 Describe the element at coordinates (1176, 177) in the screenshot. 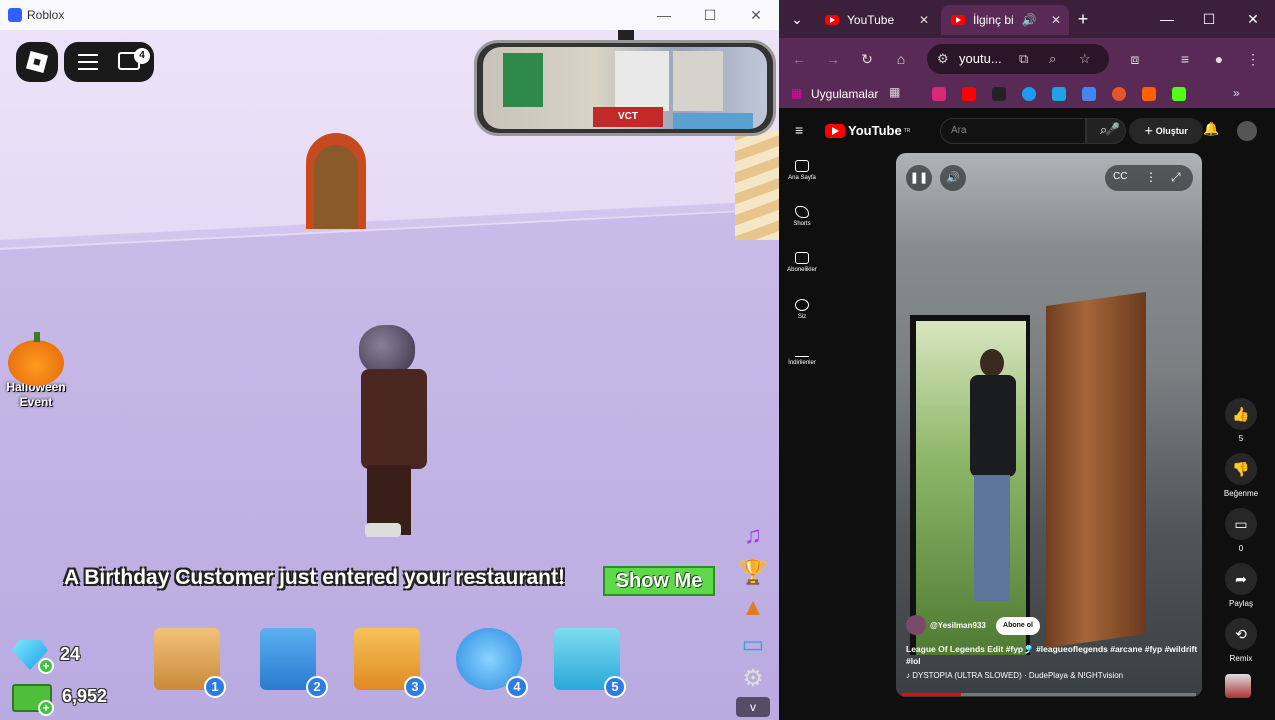

I see `fullscreen-icon: ⤢` at that location.